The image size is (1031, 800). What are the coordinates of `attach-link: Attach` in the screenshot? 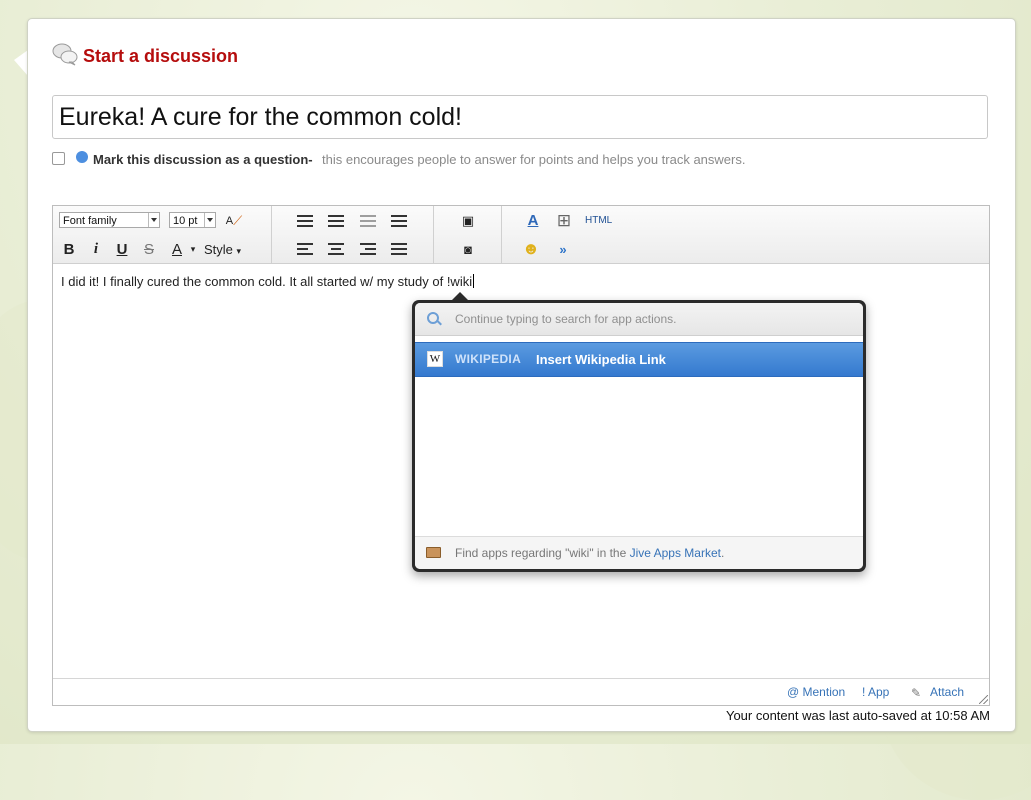 It's located at (947, 692).